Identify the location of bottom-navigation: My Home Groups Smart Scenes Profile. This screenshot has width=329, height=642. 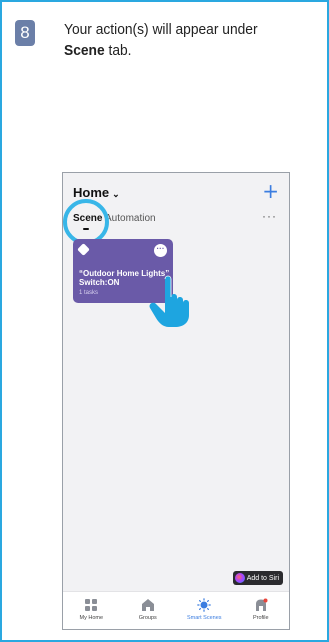
(176, 610).